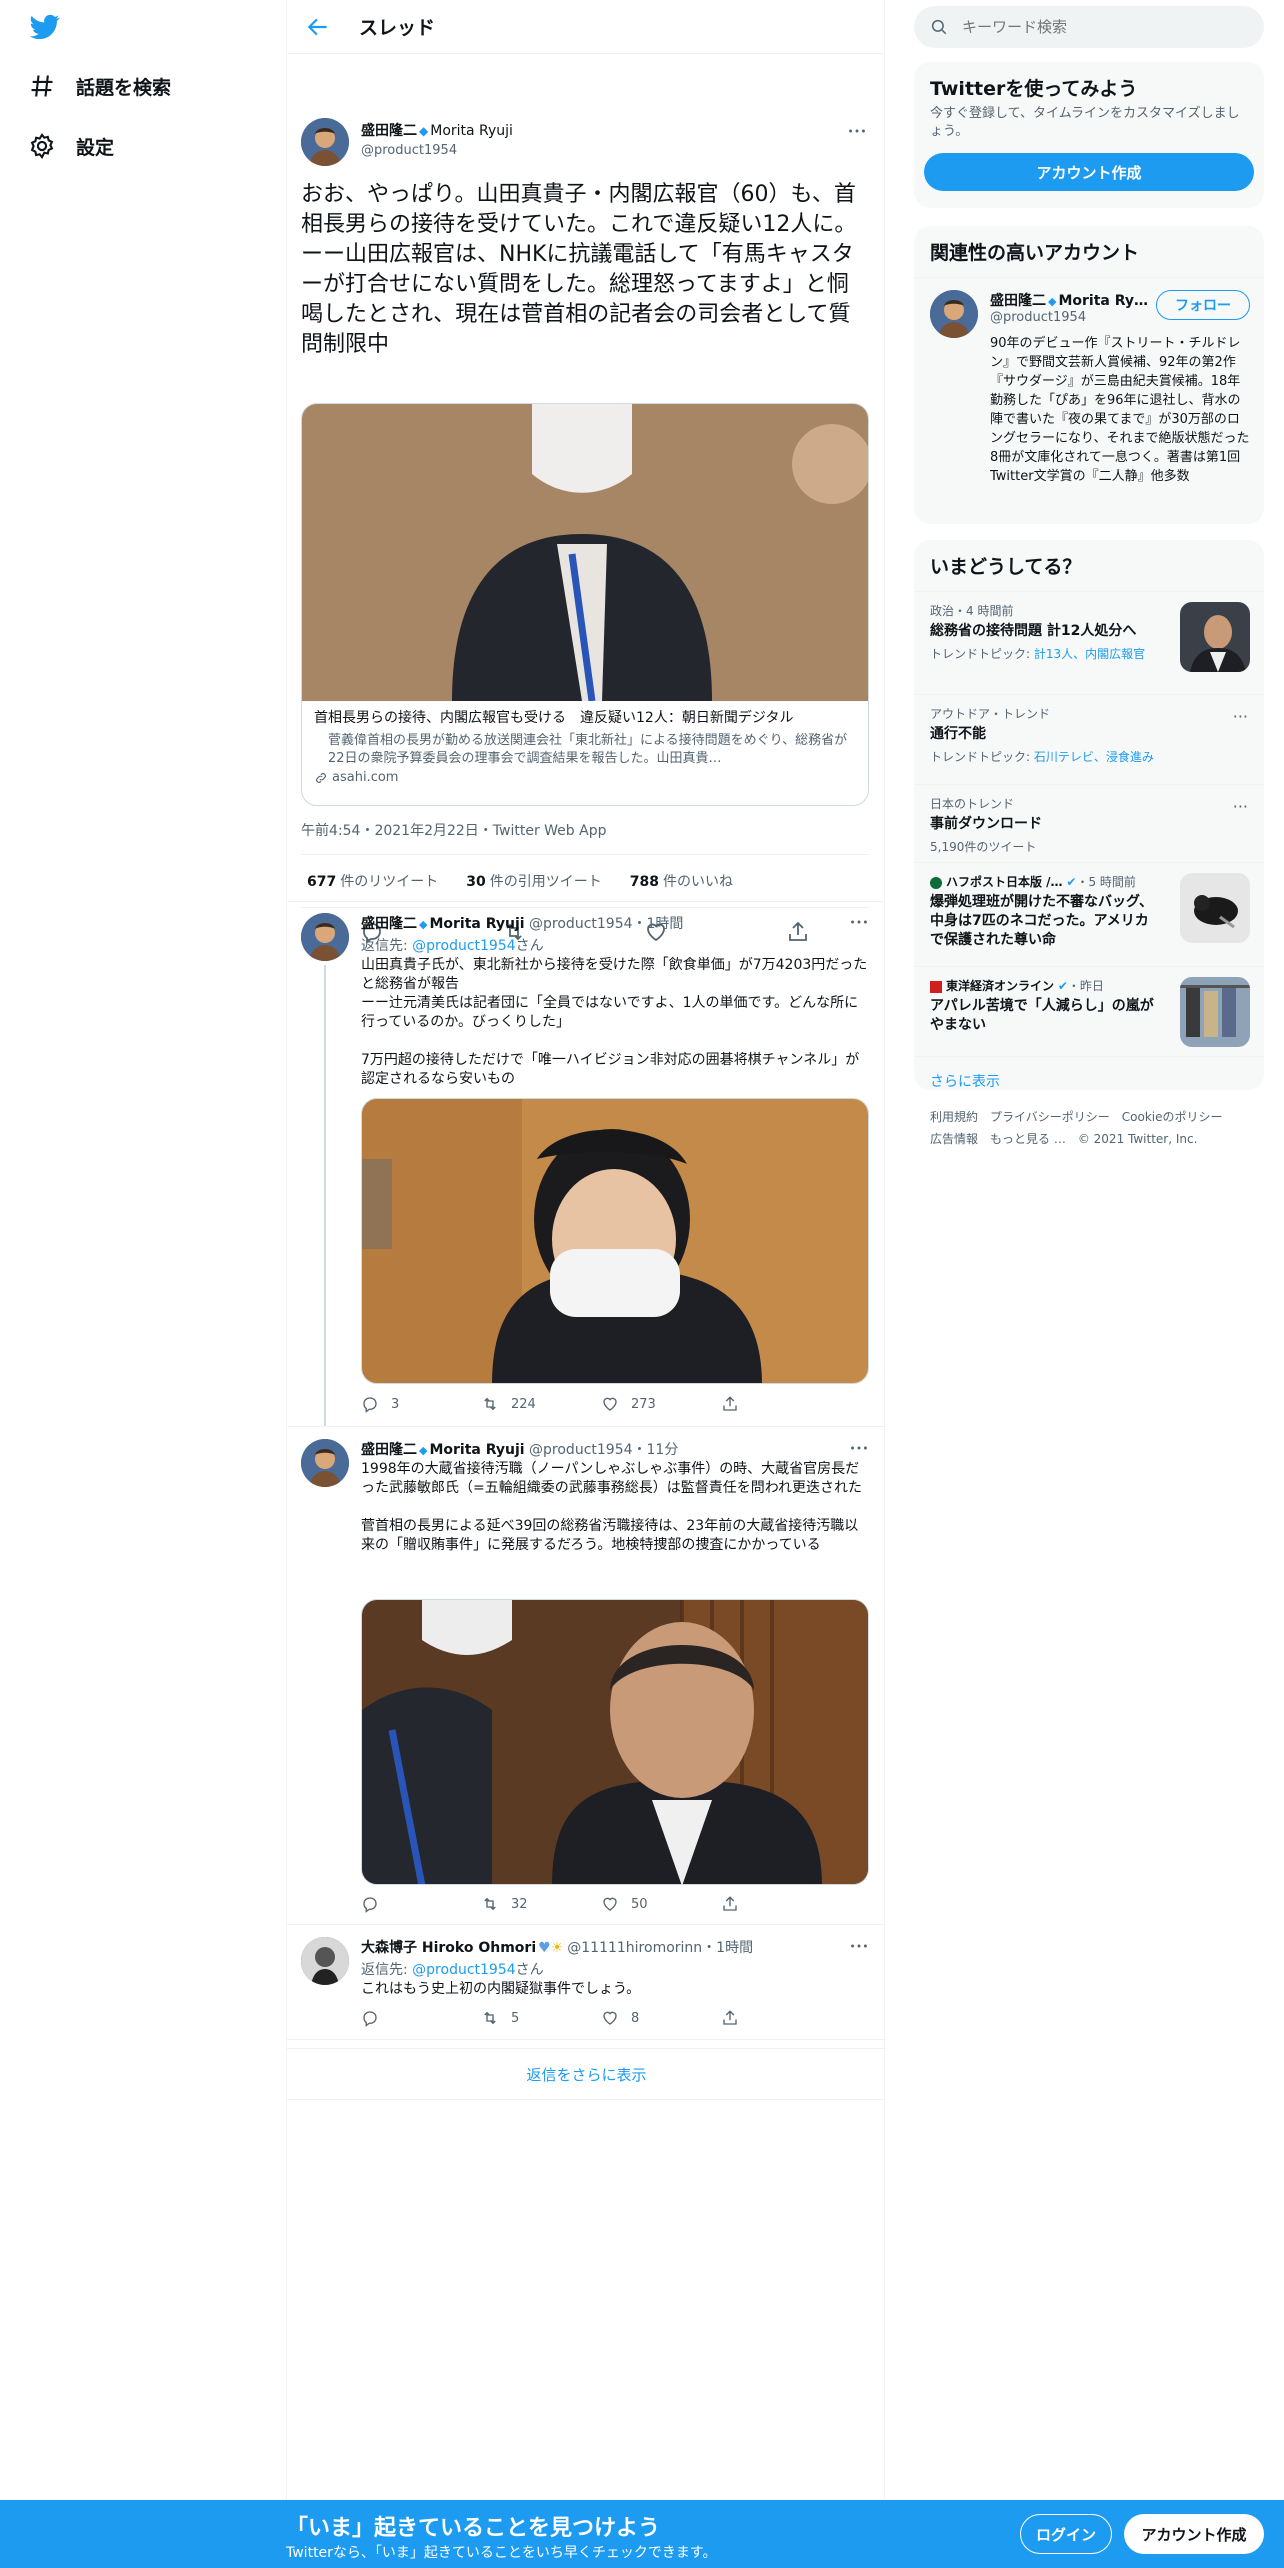 Image resolution: width=1284 pixels, height=2568 pixels. What do you see at coordinates (581, 1904) in the screenshot?
I see `reply-actions: 32 50` at bounding box center [581, 1904].